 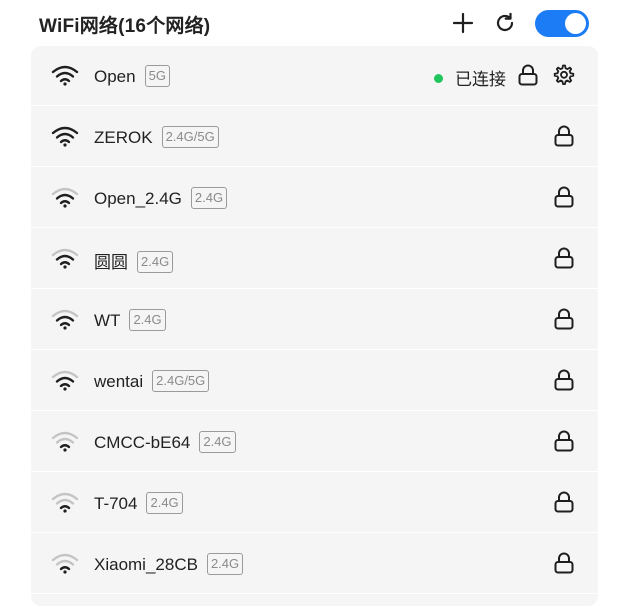 I want to click on refresh-icon, so click(x=505, y=22).